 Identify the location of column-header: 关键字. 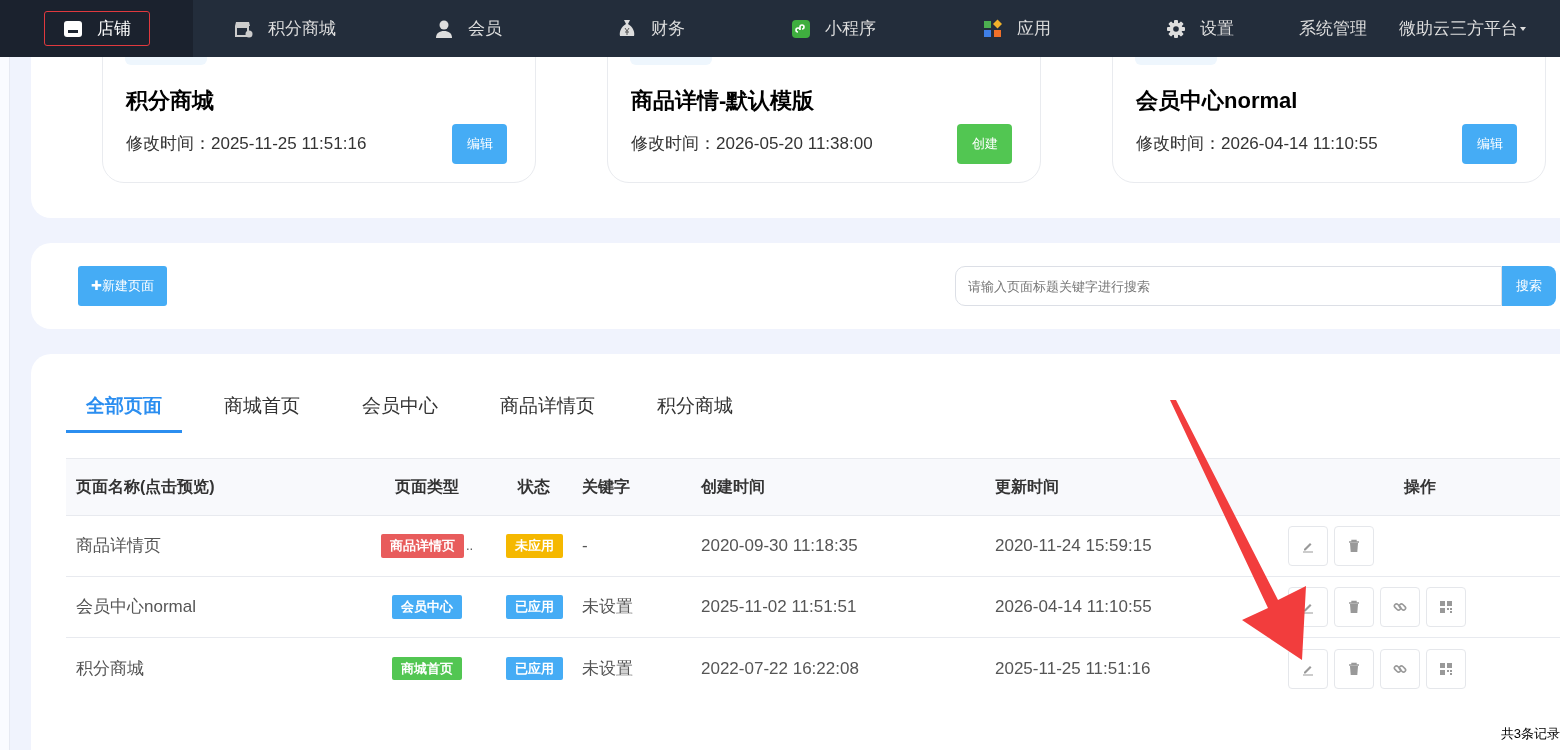
(606, 487).